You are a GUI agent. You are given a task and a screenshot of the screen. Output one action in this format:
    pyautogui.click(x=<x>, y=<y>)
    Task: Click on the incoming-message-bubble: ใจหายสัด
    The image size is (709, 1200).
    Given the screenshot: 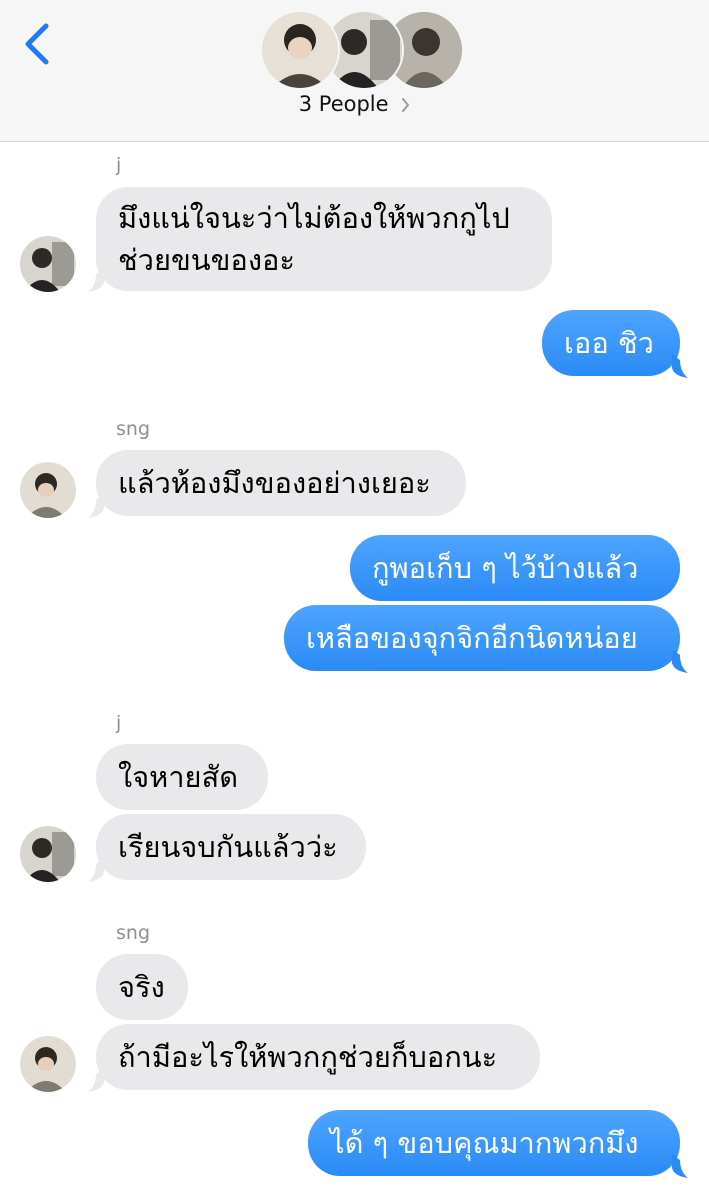 What is the action you would take?
    pyautogui.click(x=182, y=777)
    